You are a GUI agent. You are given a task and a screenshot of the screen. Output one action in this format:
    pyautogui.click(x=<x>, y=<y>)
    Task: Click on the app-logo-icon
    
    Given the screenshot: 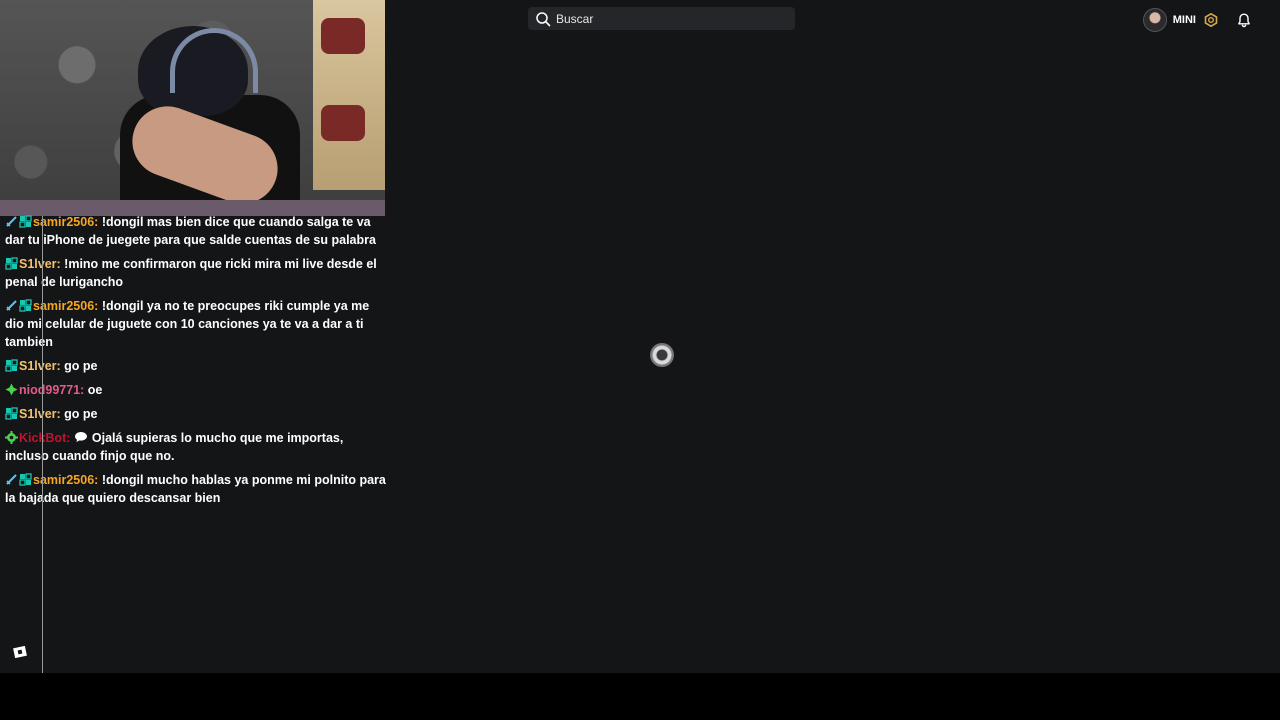 What is the action you would take?
    pyautogui.click(x=20, y=652)
    